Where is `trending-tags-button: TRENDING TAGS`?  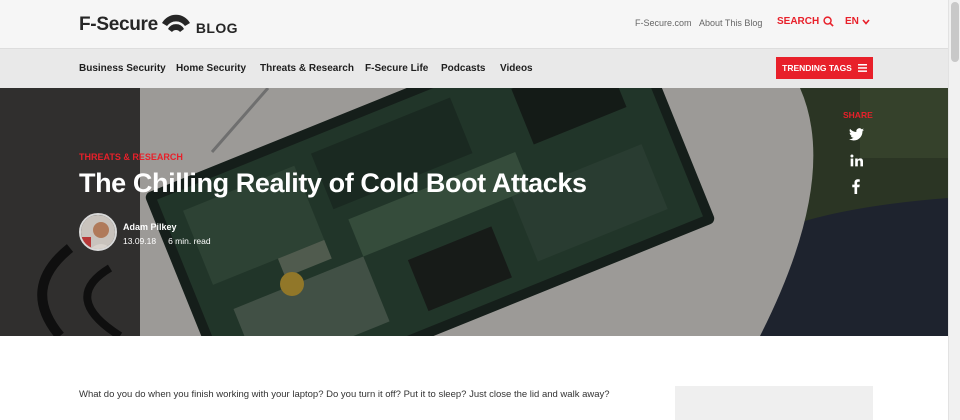 trending-tags-button: TRENDING TAGS is located at coordinates (824, 68).